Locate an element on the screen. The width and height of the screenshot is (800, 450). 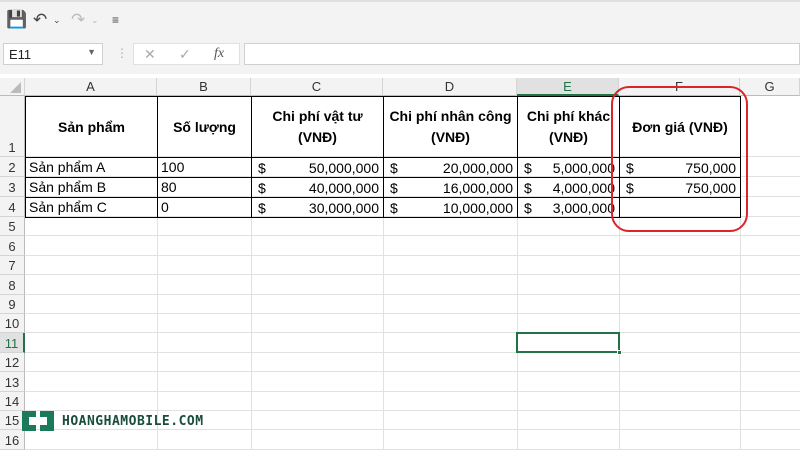
amount: 20,000,000 is located at coordinates (477, 168).